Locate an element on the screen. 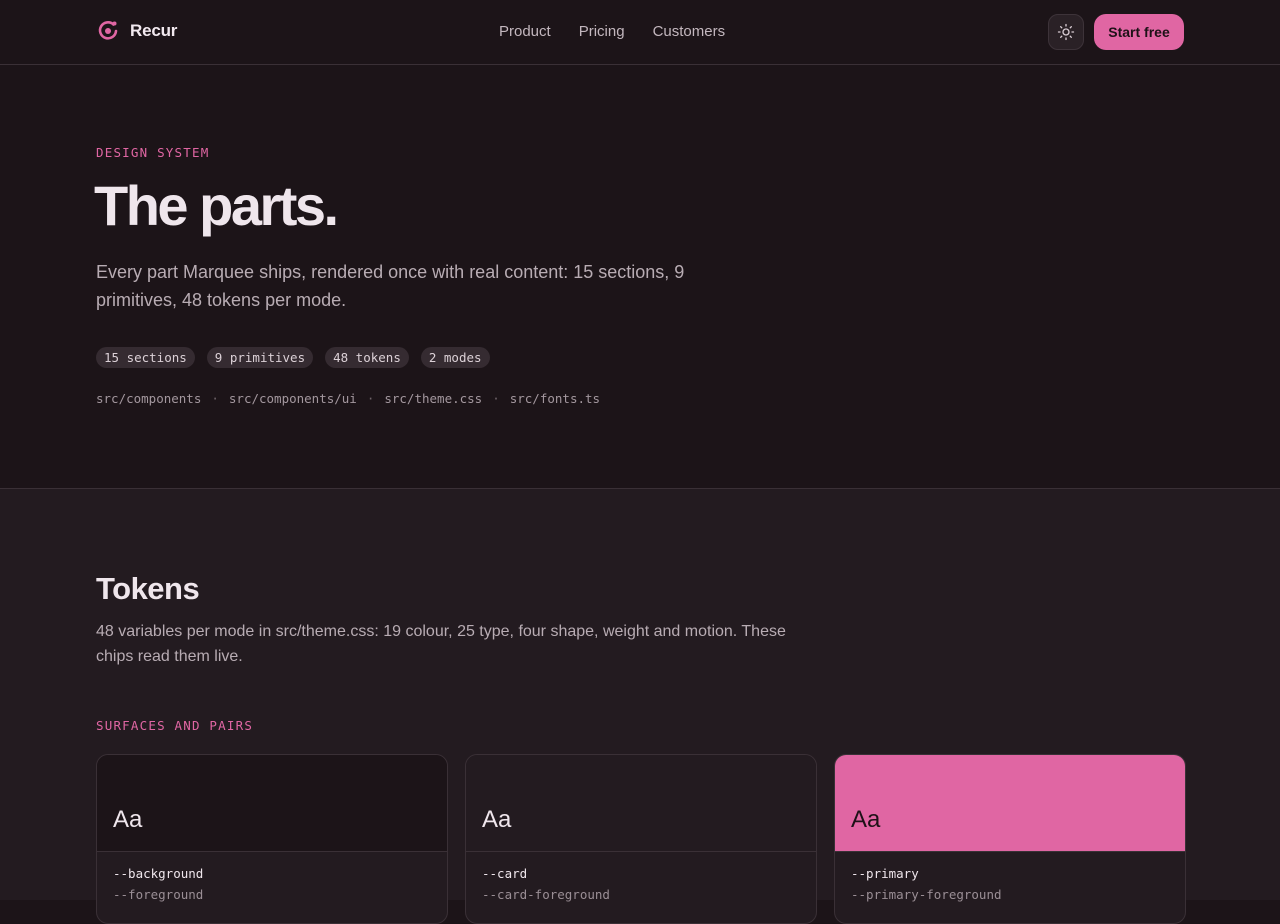 The image size is (1280, 924). surfaces-group-label: SURFACES AND PAIRS is located at coordinates (175, 725).